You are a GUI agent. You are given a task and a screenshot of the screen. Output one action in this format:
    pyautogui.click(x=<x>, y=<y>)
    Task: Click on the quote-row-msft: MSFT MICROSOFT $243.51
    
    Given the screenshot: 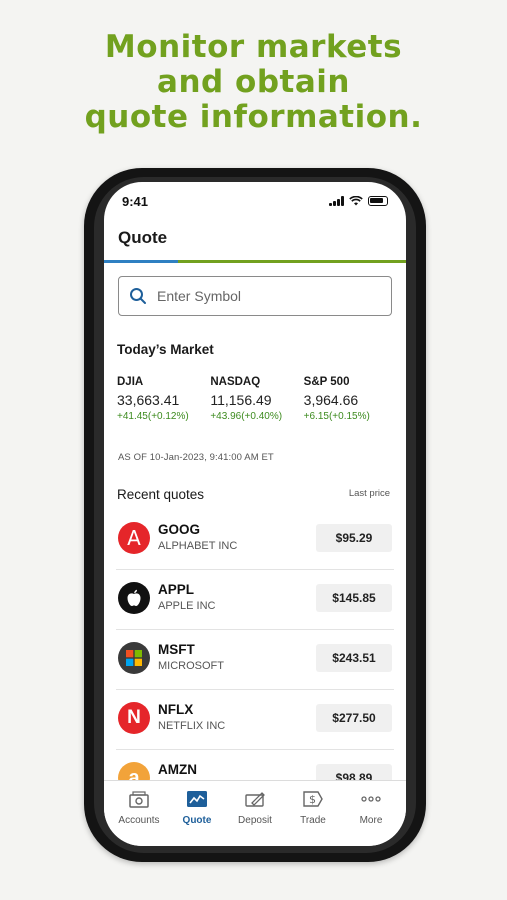 What is the action you would take?
    pyautogui.click(x=255, y=660)
    